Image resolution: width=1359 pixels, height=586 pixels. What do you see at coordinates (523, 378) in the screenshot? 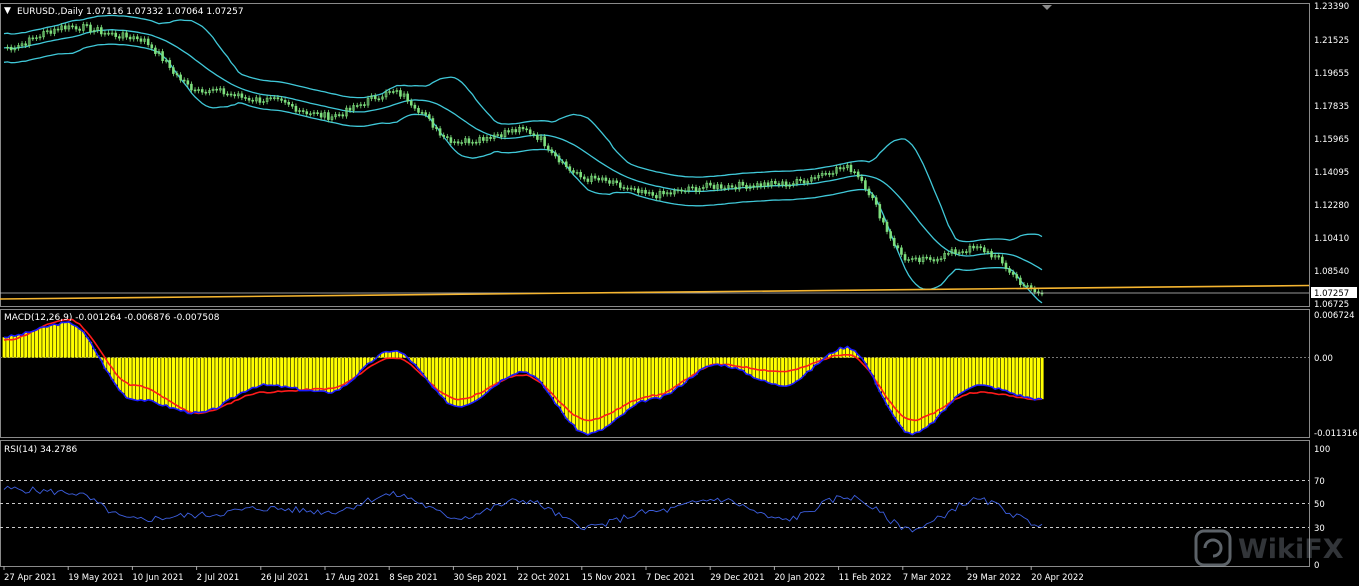
I see `macd-histogram` at bounding box center [523, 378].